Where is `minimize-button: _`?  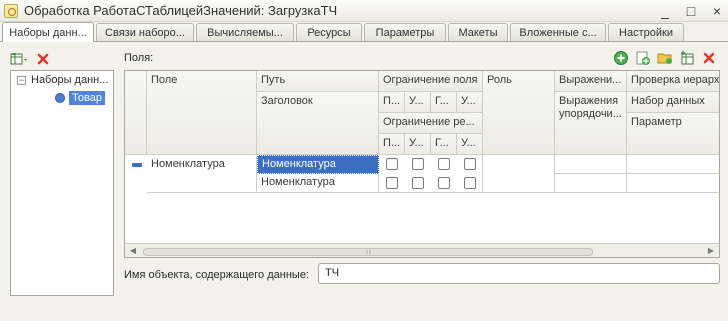
minimize-button: _ is located at coordinates (665, 11).